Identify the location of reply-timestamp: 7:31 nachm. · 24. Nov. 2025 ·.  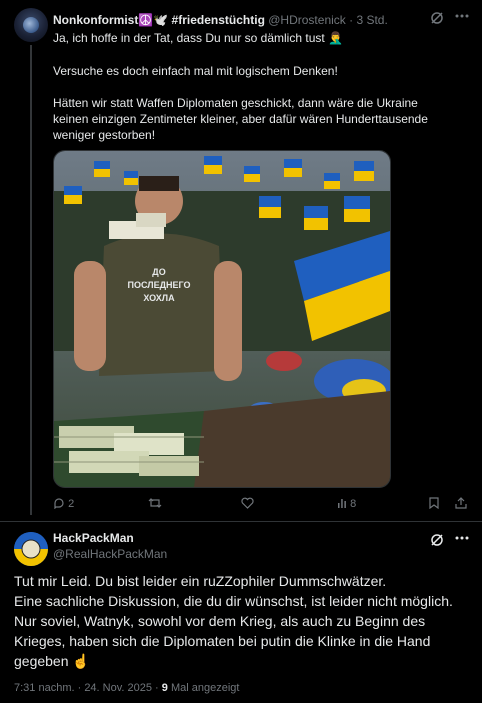
(86, 688).